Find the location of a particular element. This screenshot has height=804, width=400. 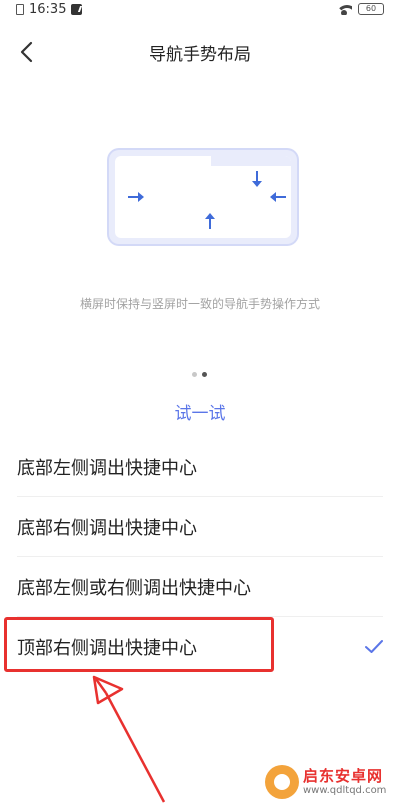

try-it-link: 试一试 is located at coordinates (200, 411).